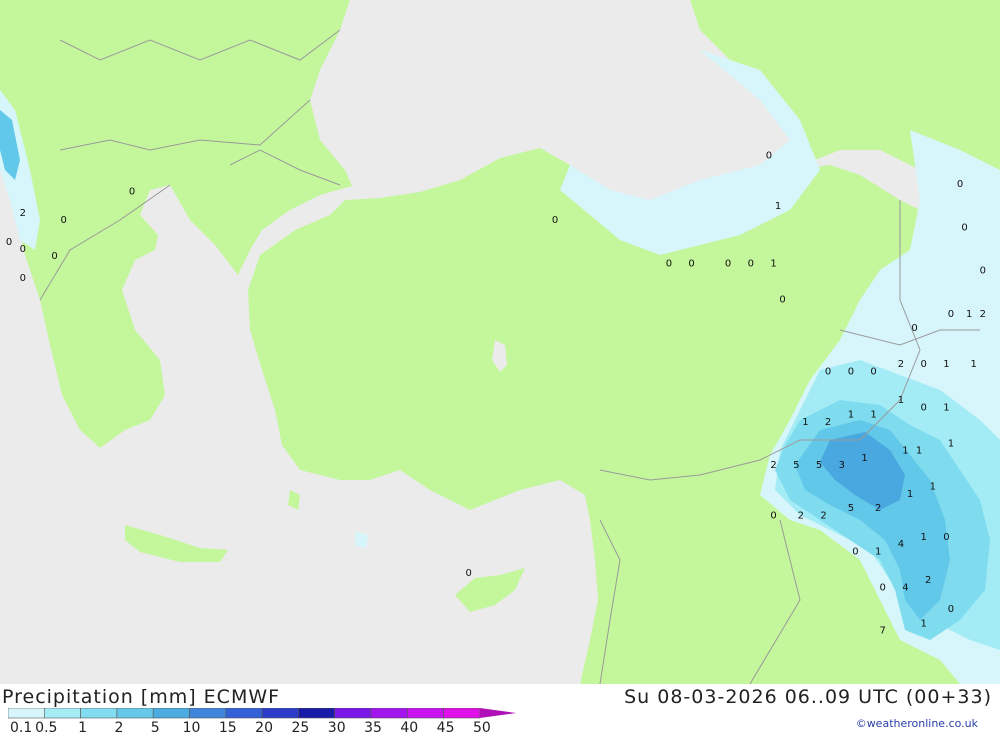 Image resolution: width=1000 pixels, height=733 pixels. I want to click on point-value-label: 7, so click(883, 631).